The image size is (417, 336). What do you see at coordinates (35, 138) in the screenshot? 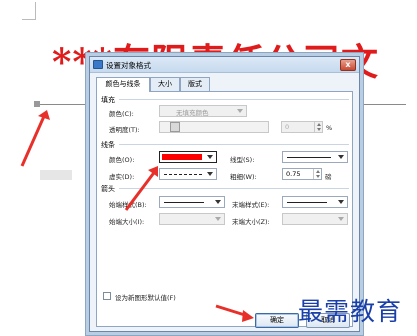
I see `arrow-to-line-handle-icon` at bounding box center [35, 138].